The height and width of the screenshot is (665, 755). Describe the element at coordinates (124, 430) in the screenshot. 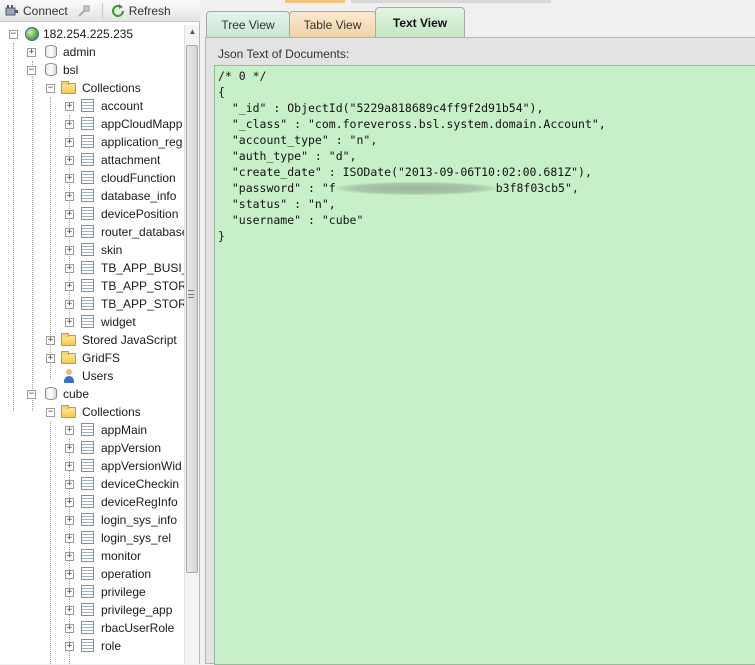

I see `collection-label: appMain` at that location.